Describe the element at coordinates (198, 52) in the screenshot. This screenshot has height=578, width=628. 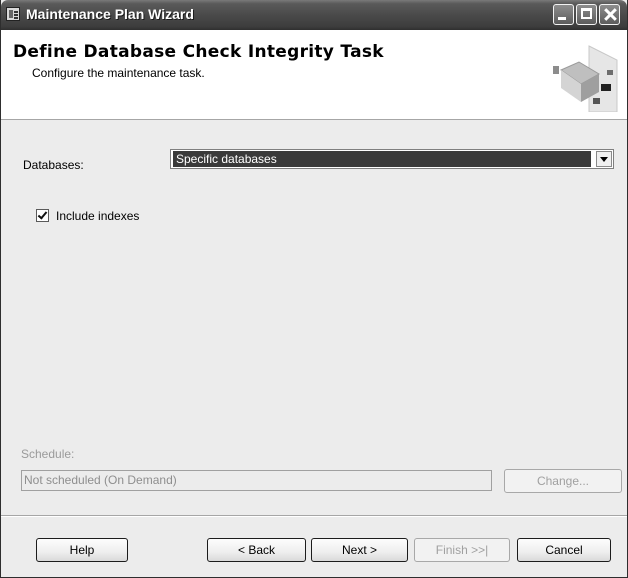
I see `page-title: Define Database Check Integrity Task` at that location.